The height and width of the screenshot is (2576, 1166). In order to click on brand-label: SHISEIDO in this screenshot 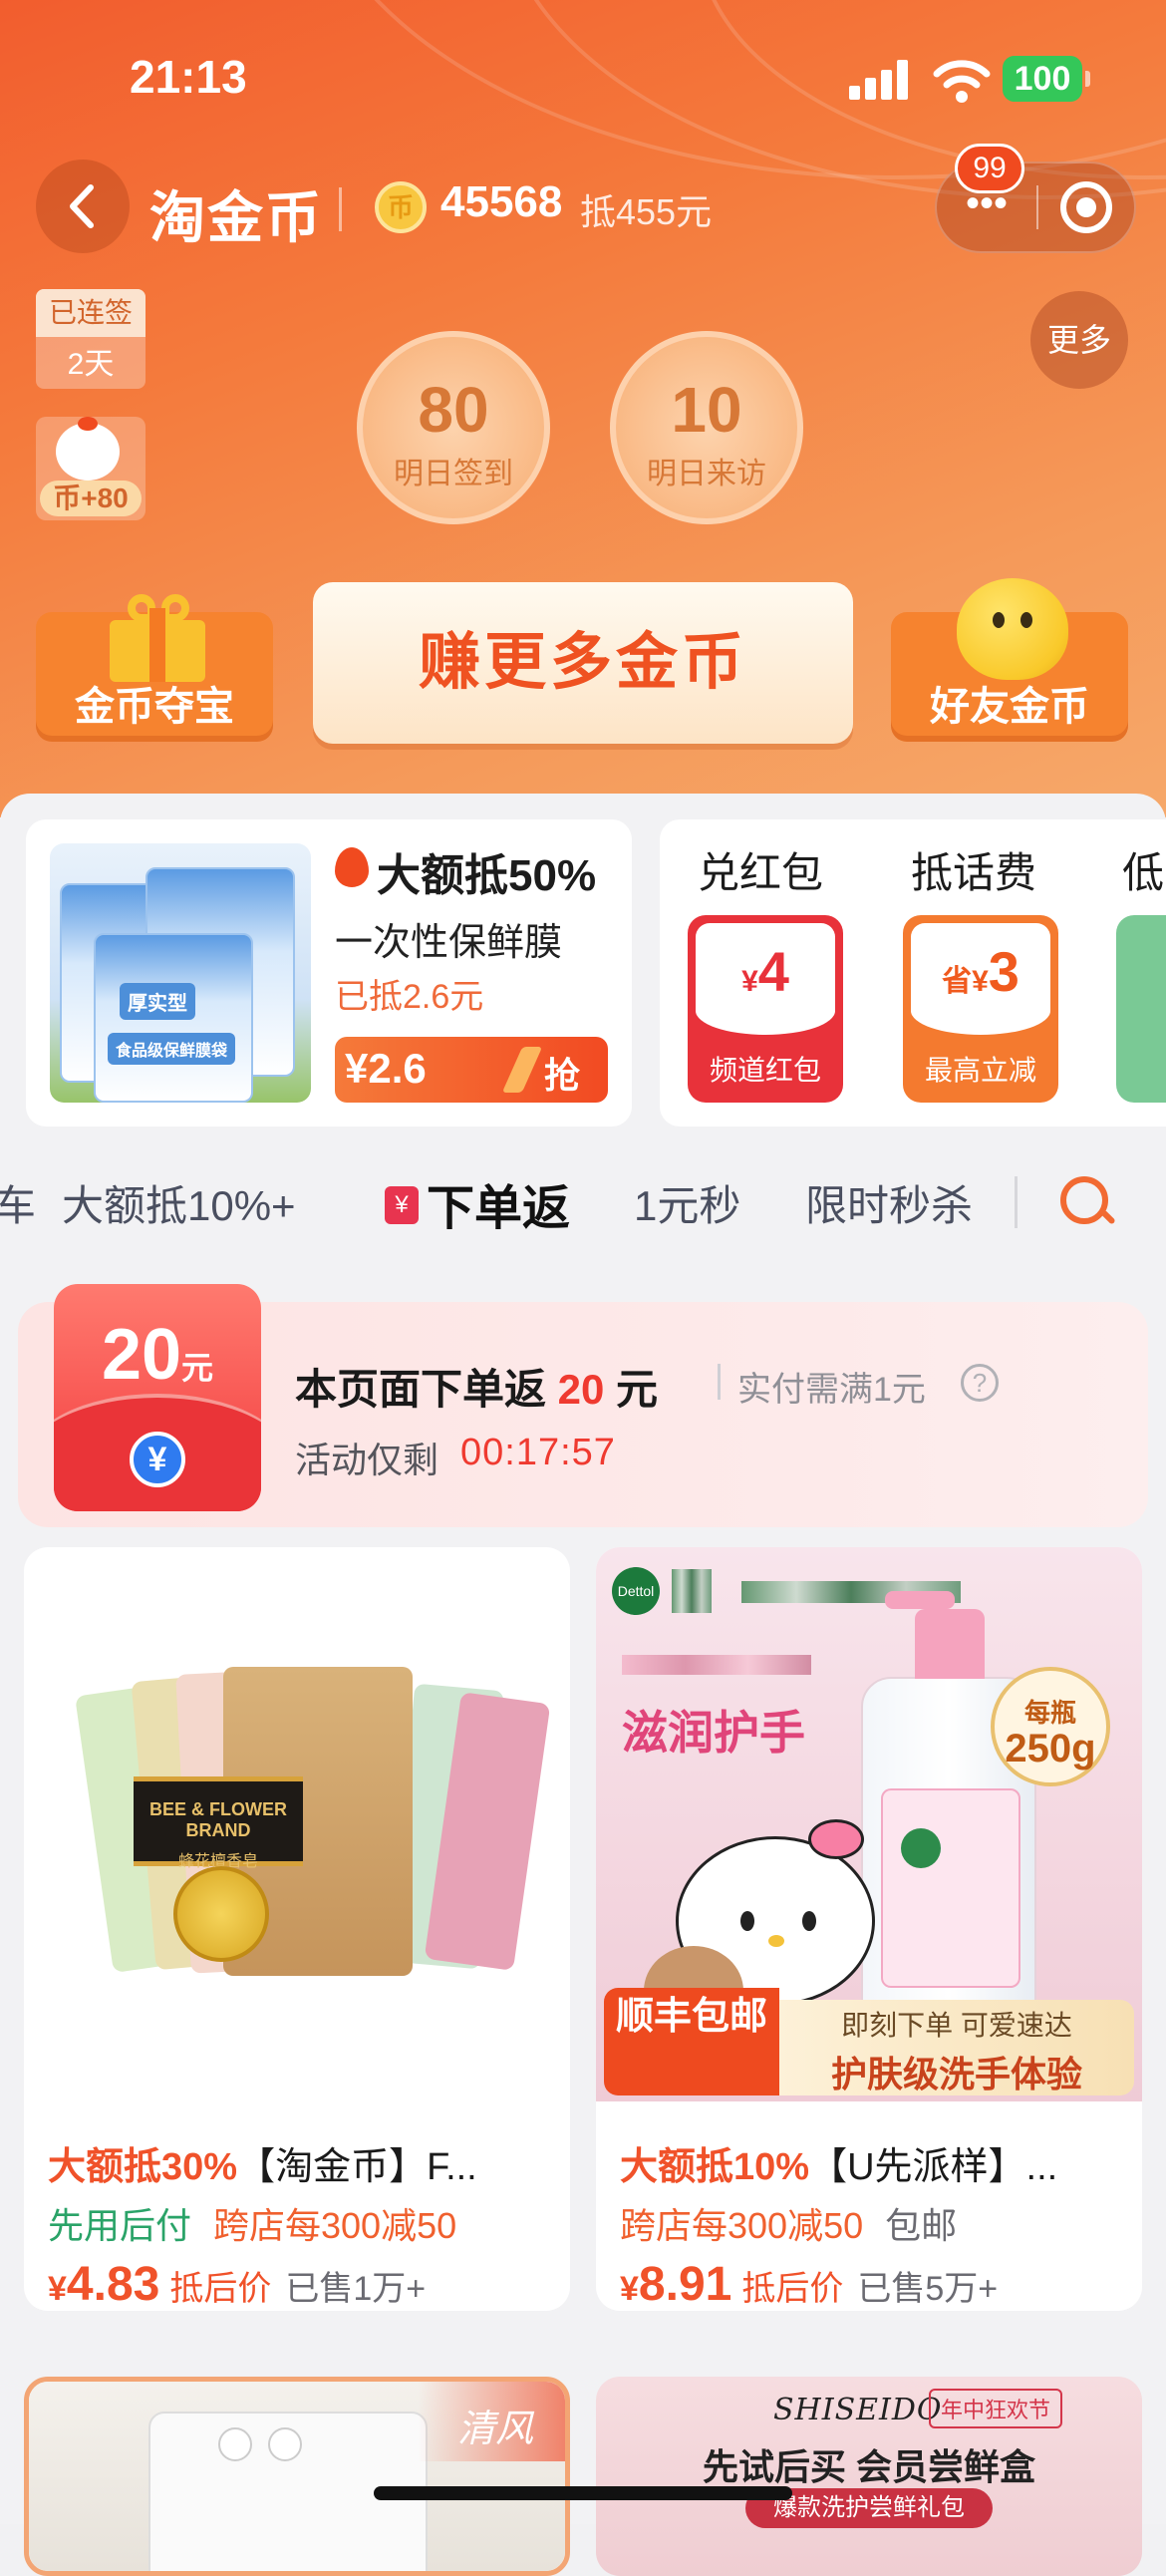, I will do `click(858, 2410)`.